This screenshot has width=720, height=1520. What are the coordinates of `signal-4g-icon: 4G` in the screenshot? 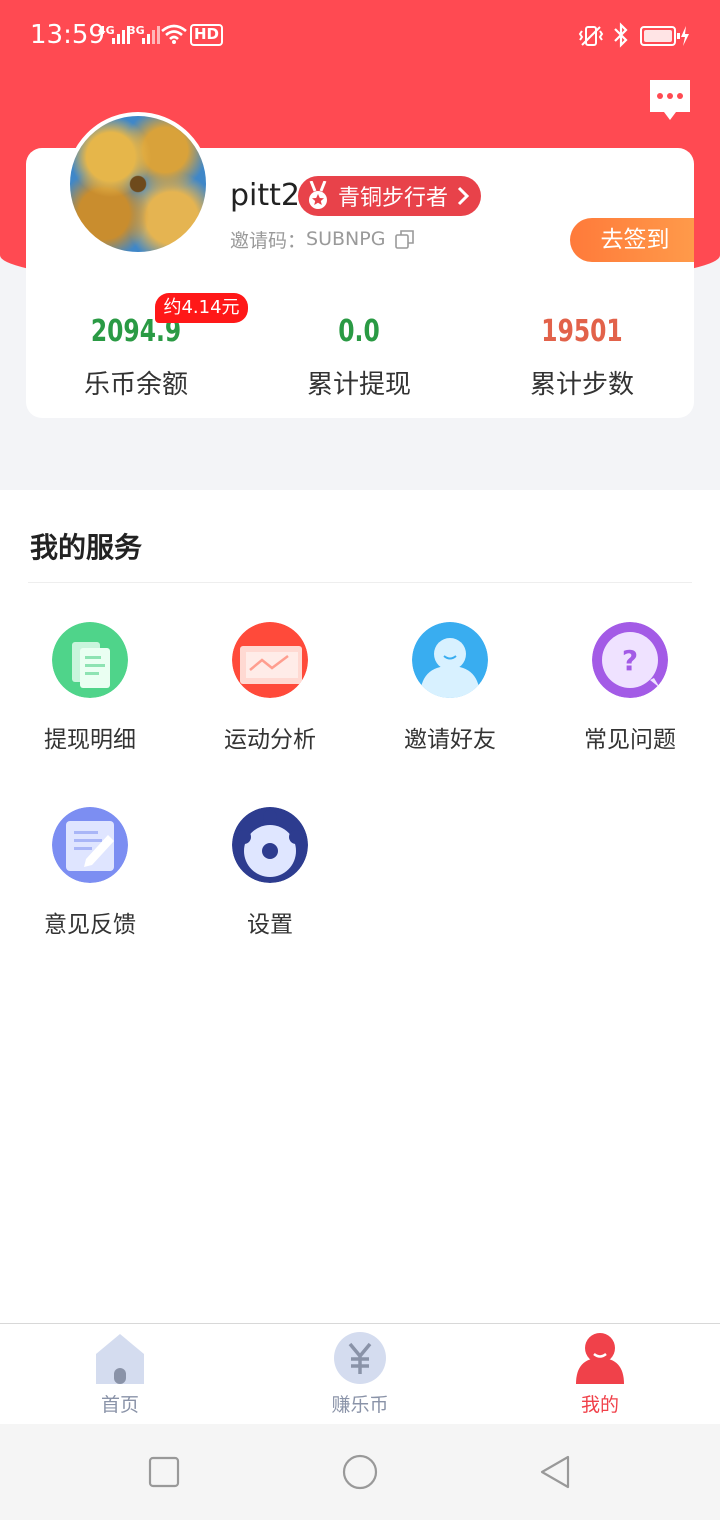 It's located at (114, 35).